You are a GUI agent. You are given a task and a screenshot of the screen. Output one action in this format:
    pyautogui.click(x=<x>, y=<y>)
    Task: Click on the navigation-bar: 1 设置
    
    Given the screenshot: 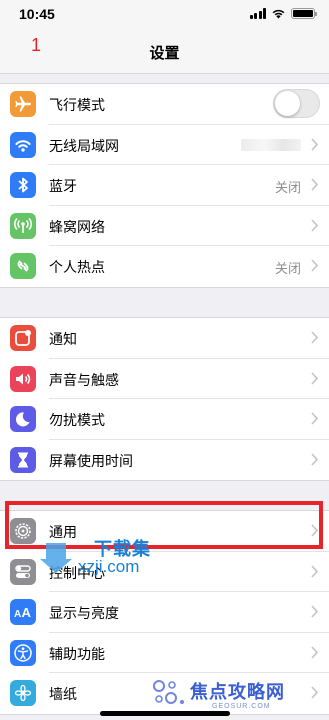 What is the action you would take?
    pyautogui.click(x=164, y=52)
    